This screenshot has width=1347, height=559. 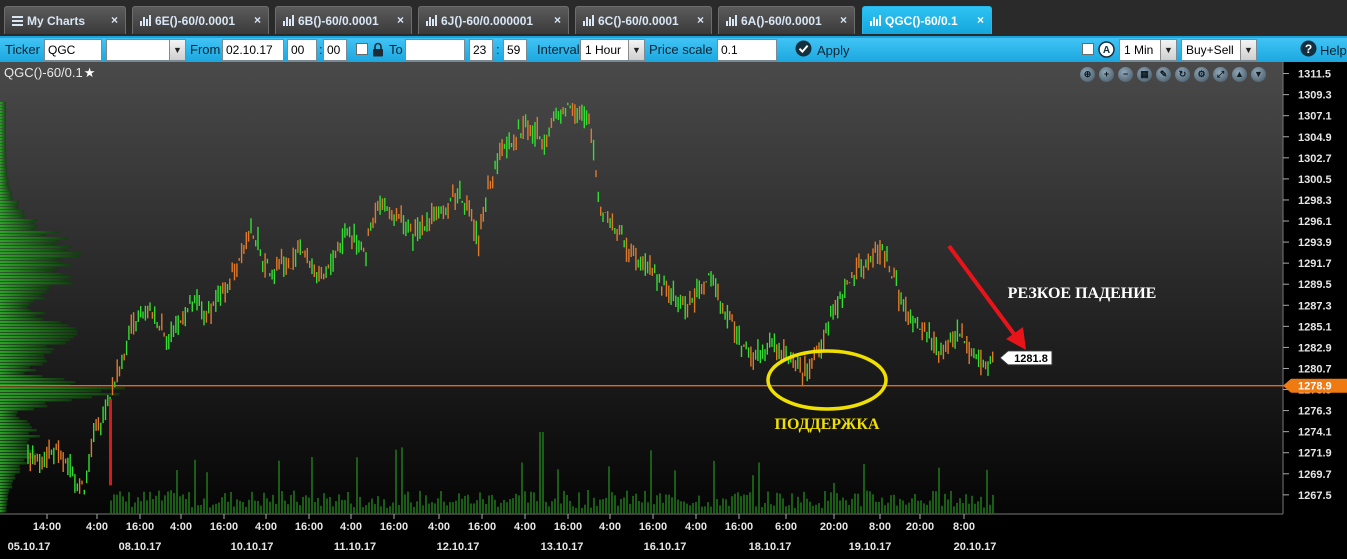 I want to click on grid-icon: ▦, so click(x=1144, y=74).